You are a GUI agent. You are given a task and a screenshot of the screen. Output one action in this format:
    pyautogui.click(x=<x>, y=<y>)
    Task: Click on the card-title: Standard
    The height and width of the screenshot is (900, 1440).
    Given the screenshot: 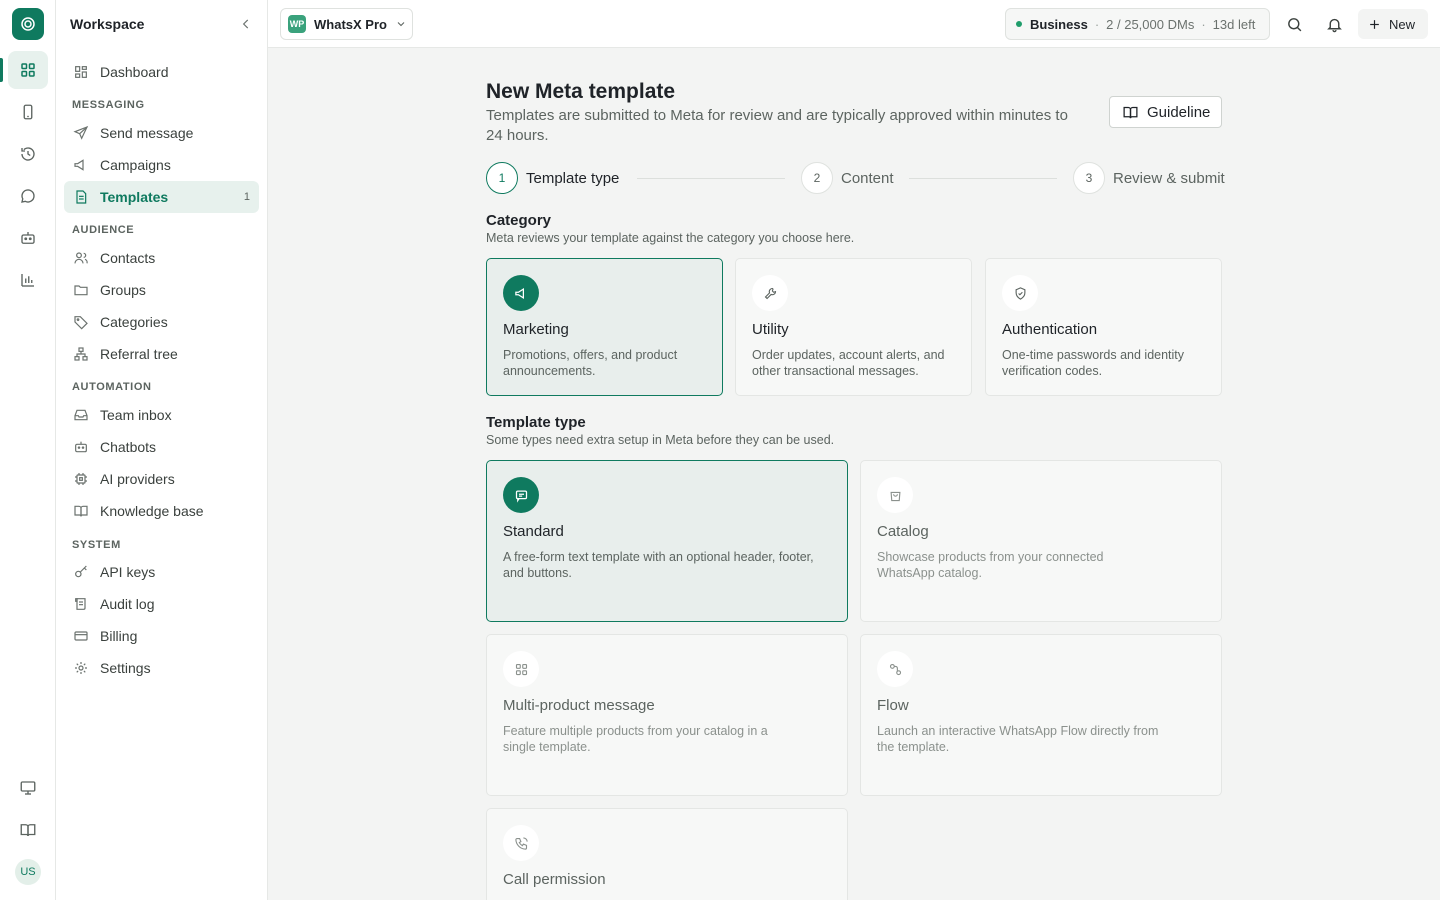 What is the action you would take?
    pyautogui.click(x=533, y=531)
    